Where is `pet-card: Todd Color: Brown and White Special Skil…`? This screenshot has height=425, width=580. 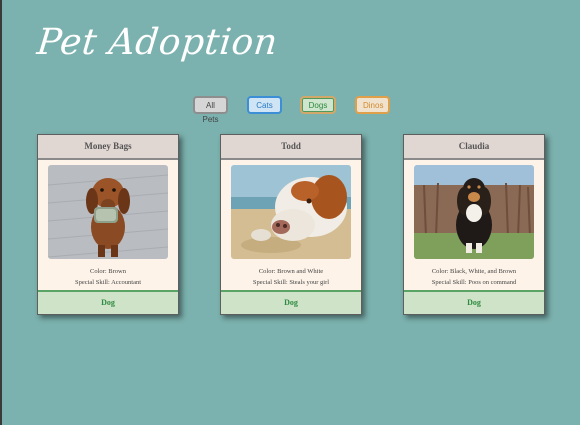 pet-card: Todd Color: Brown and White Special Skil… is located at coordinates (291, 224).